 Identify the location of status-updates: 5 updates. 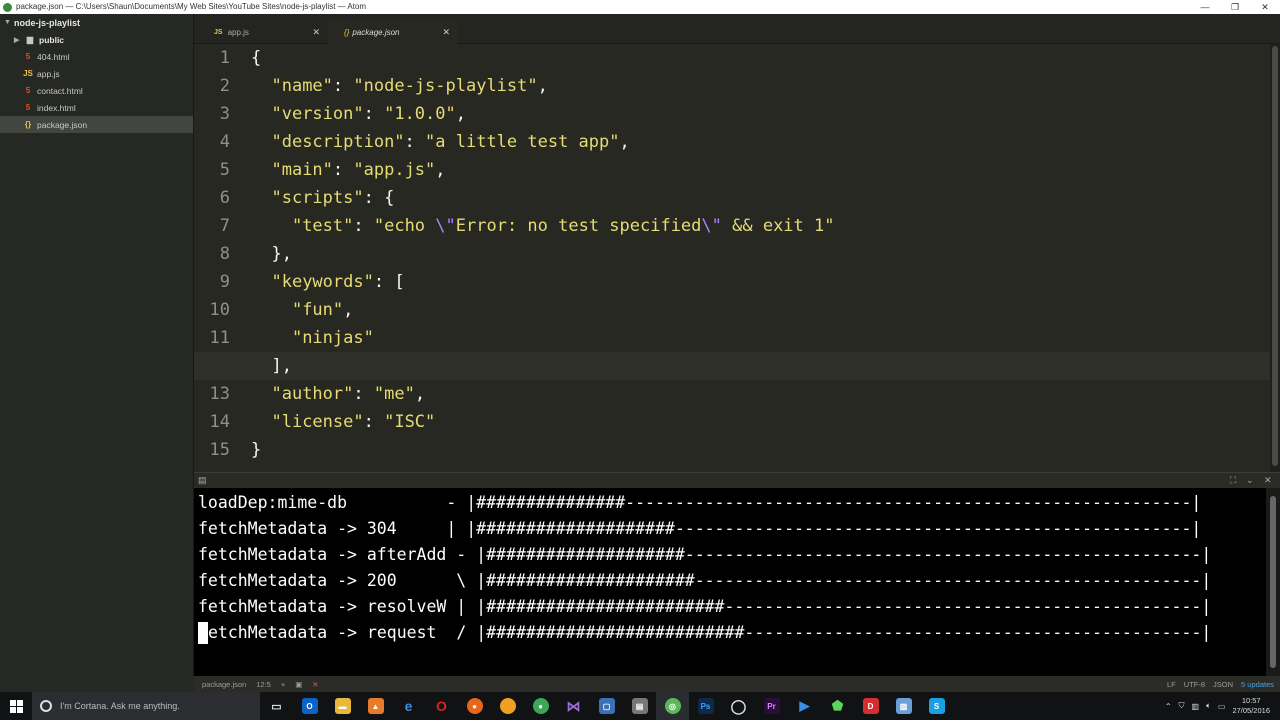
(1257, 684).